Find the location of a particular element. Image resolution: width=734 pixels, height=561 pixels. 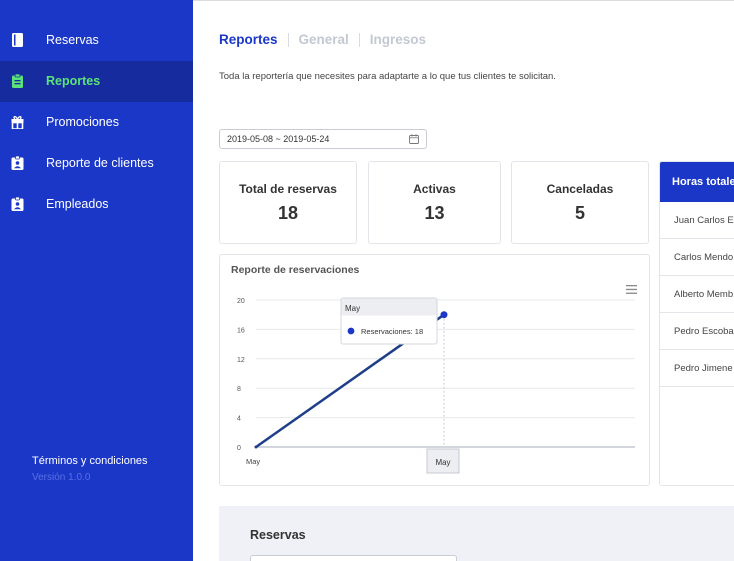

y-tick-label: 4 is located at coordinates (239, 419).